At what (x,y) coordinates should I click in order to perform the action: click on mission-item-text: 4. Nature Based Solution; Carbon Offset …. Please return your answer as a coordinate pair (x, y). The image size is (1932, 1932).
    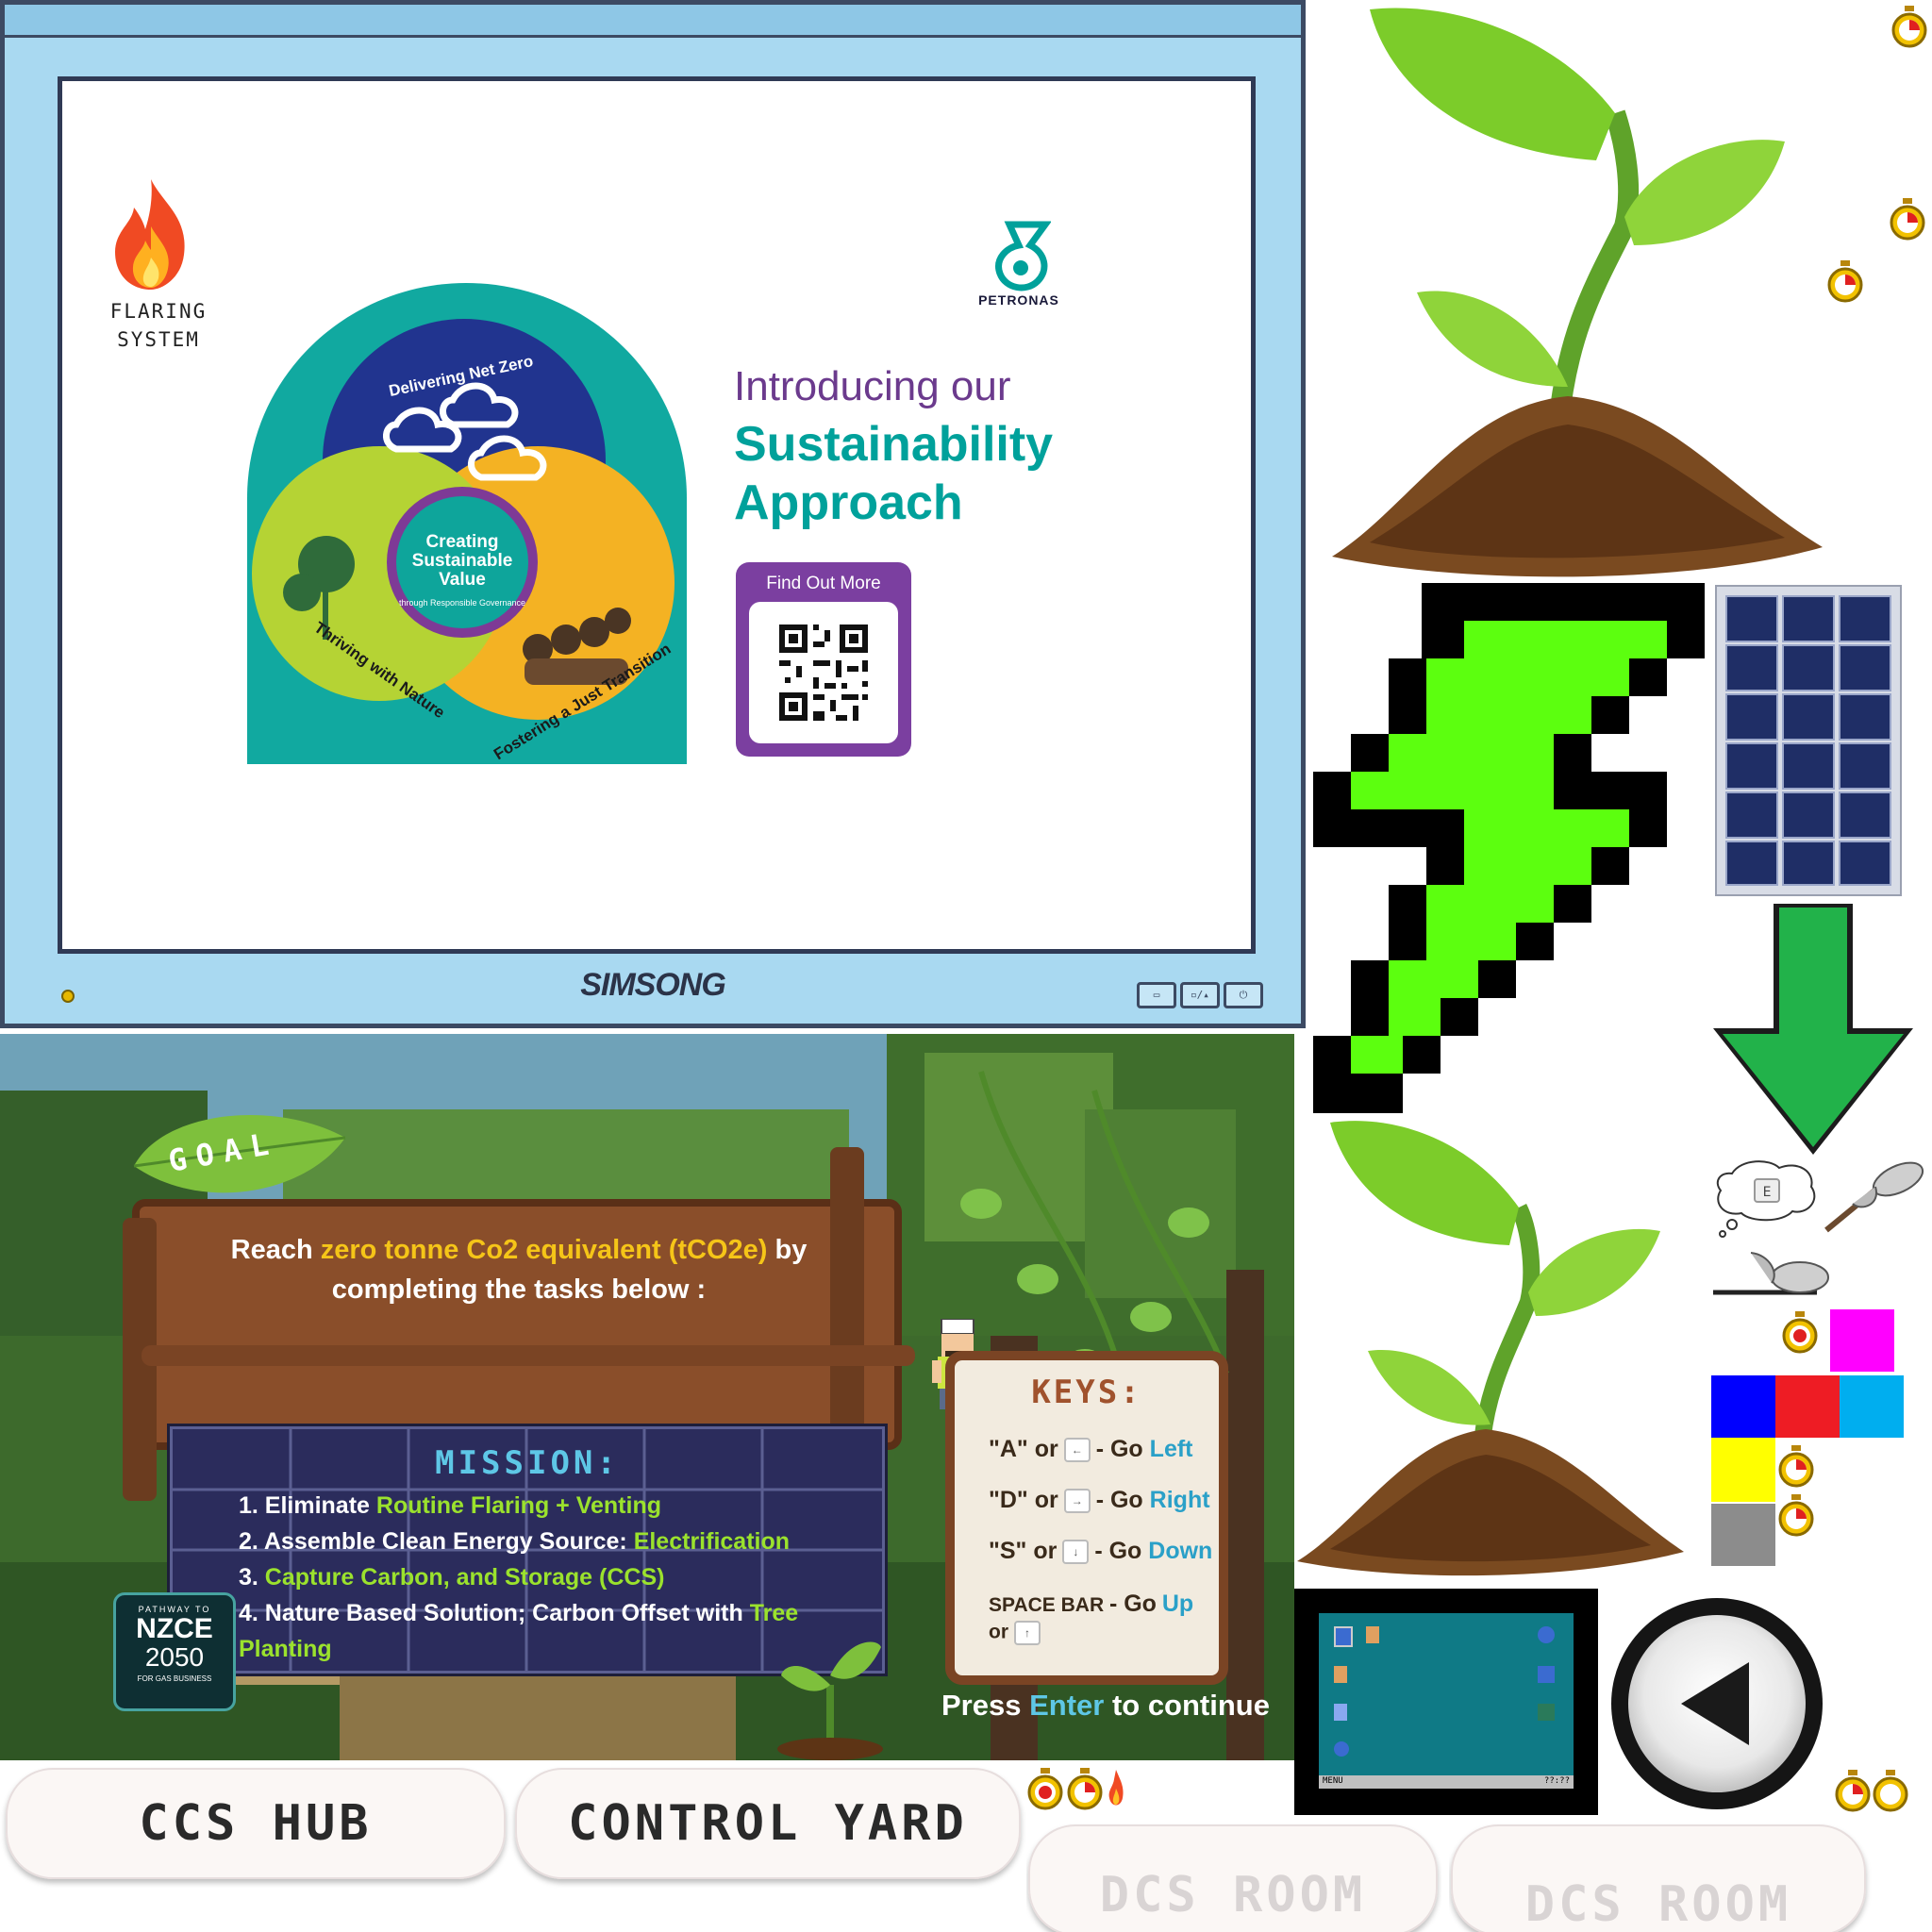
    Looking at the image, I should click on (495, 1613).